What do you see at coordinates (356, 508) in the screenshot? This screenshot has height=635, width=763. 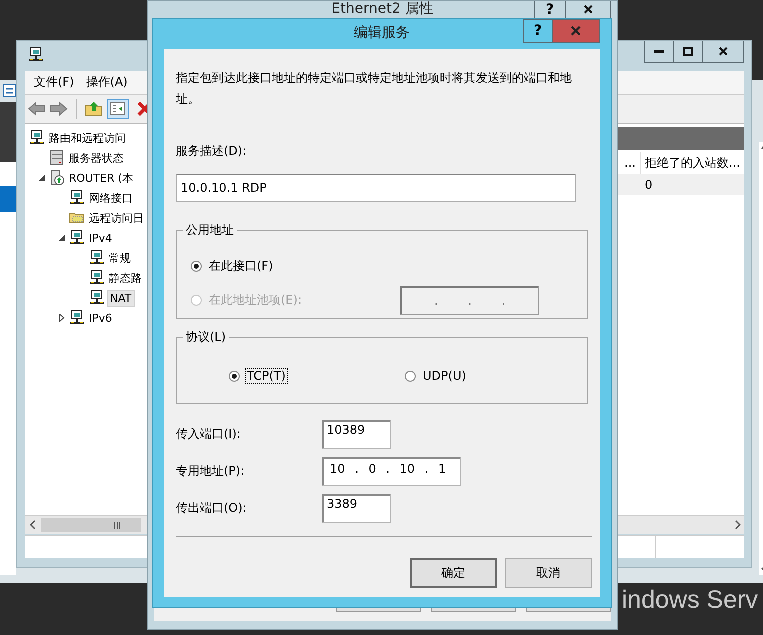 I see `port-field: 3389` at bounding box center [356, 508].